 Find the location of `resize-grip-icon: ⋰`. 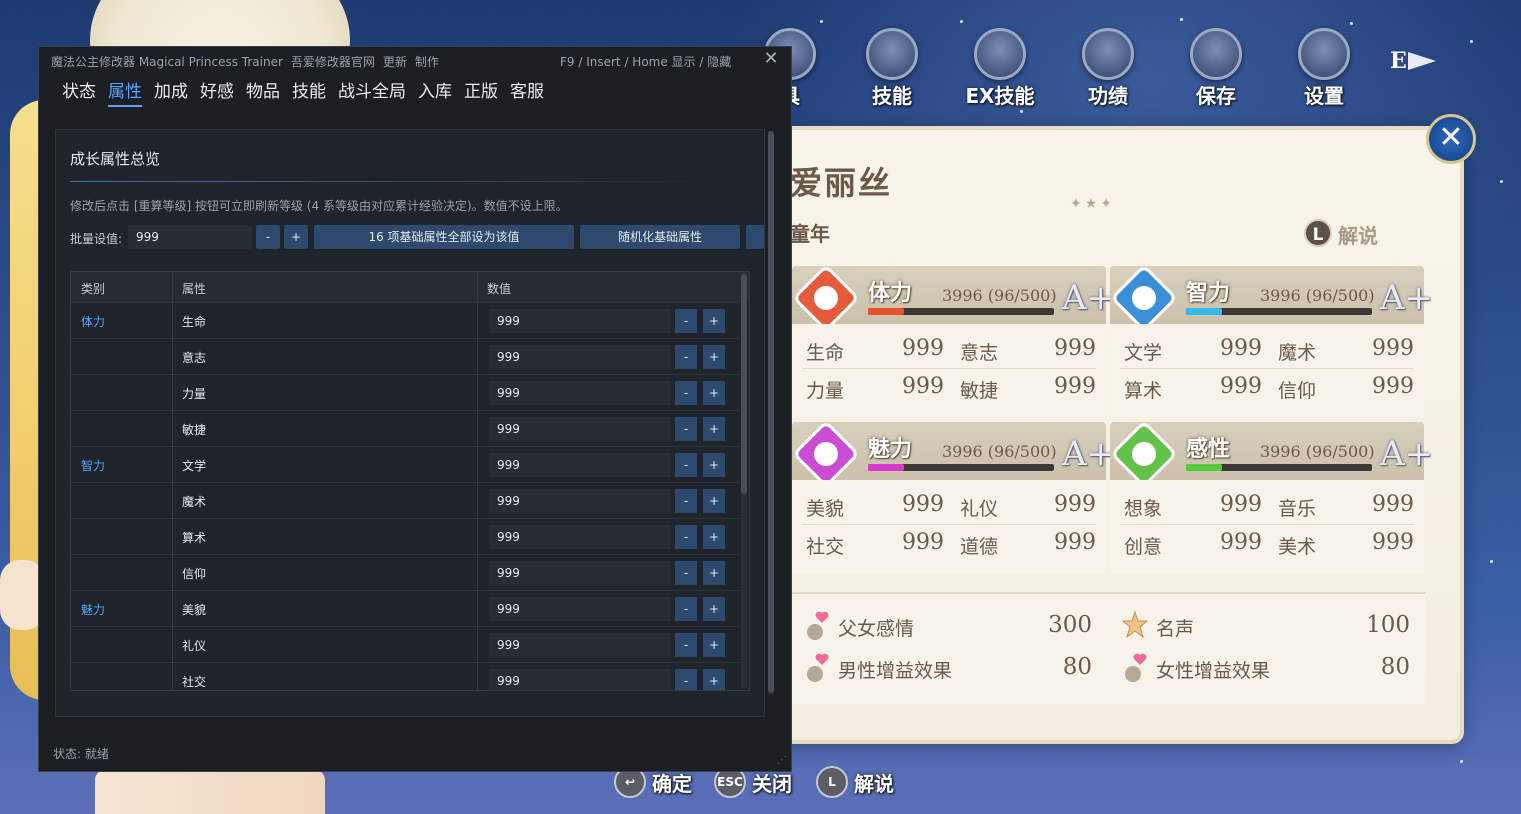

resize-grip-icon: ⋰ is located at coordinates (782, 760).